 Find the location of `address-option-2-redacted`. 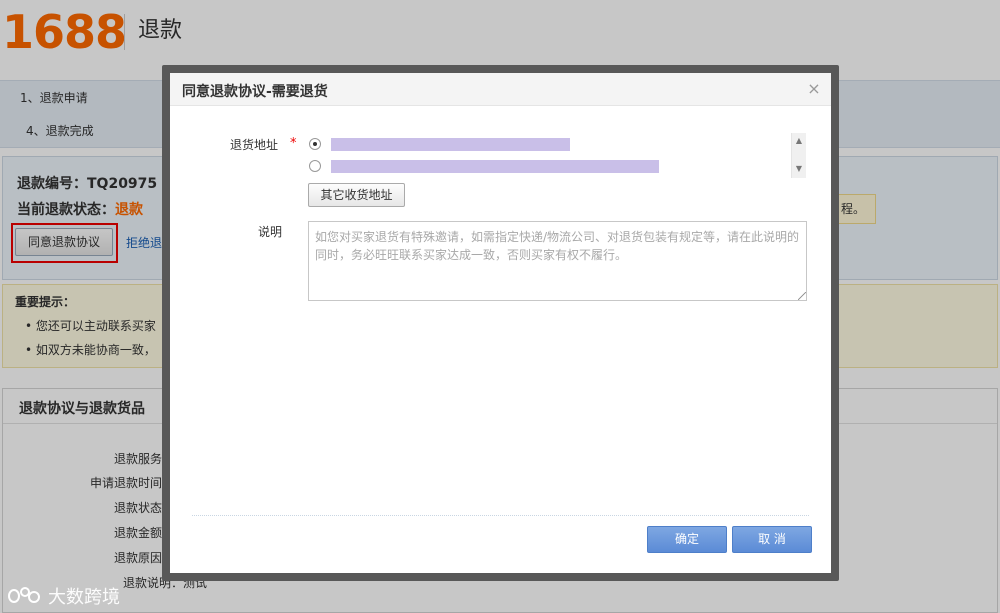

address-option-2-redacted is located at coordinates (495, 166).